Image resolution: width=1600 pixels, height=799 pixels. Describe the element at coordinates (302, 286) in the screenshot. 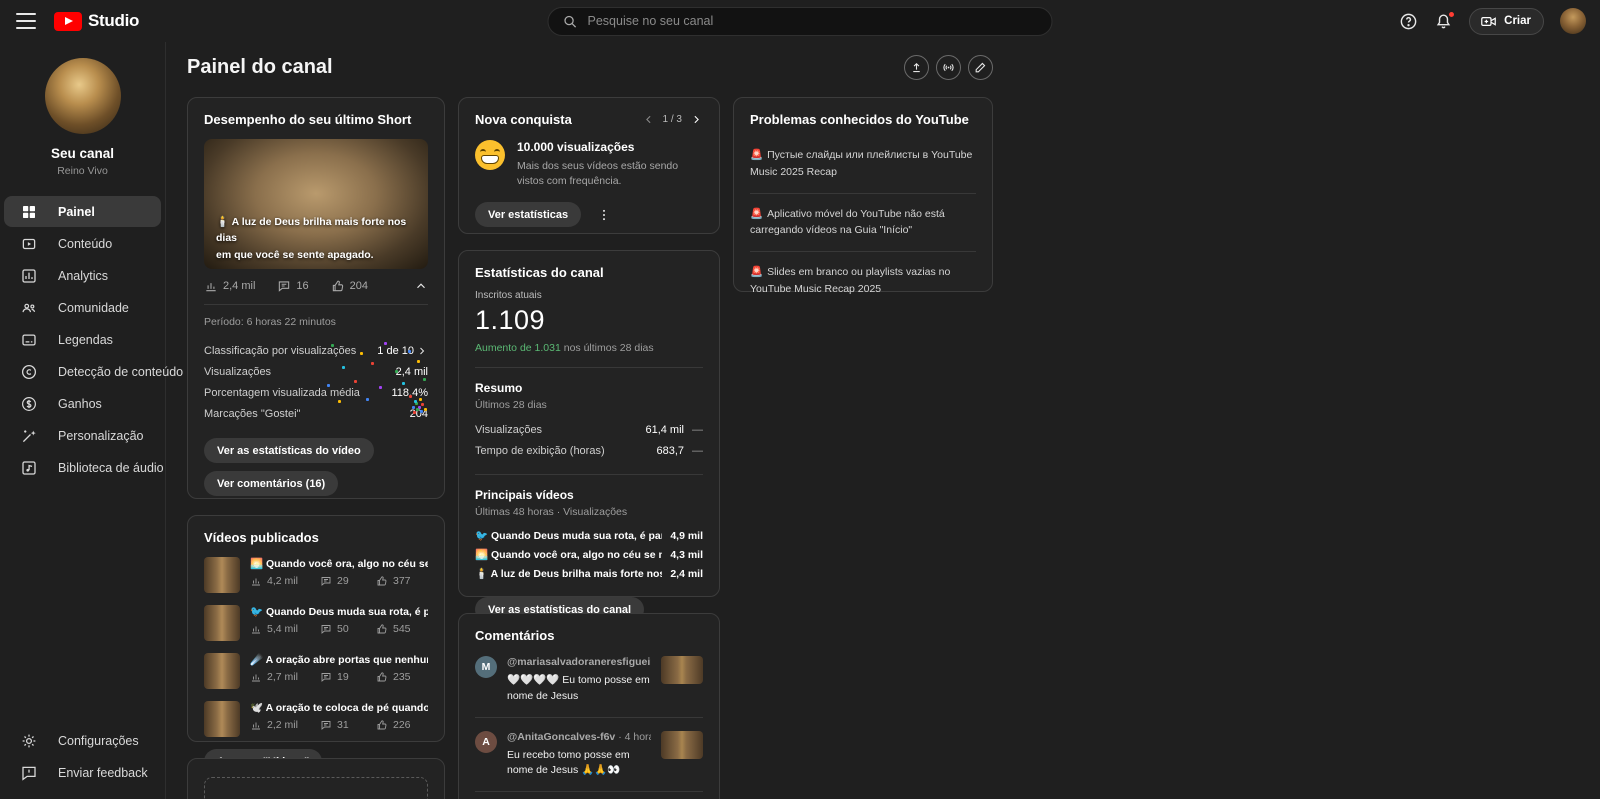

I see `short-comments: 16` at that location.